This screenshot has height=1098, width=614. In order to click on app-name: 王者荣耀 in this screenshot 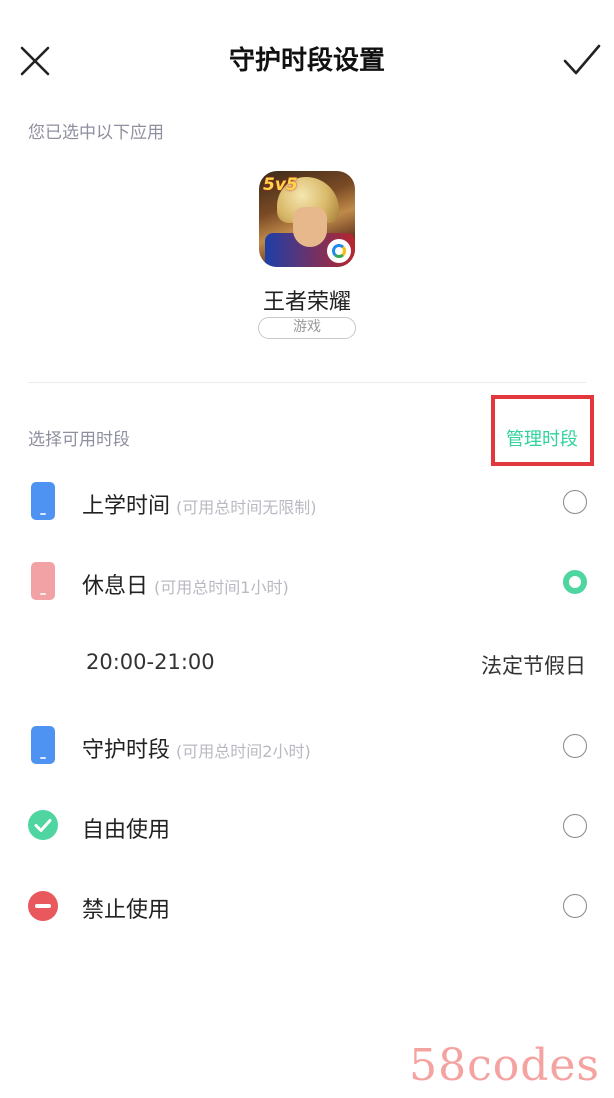, I will do `click(306, 302)`.